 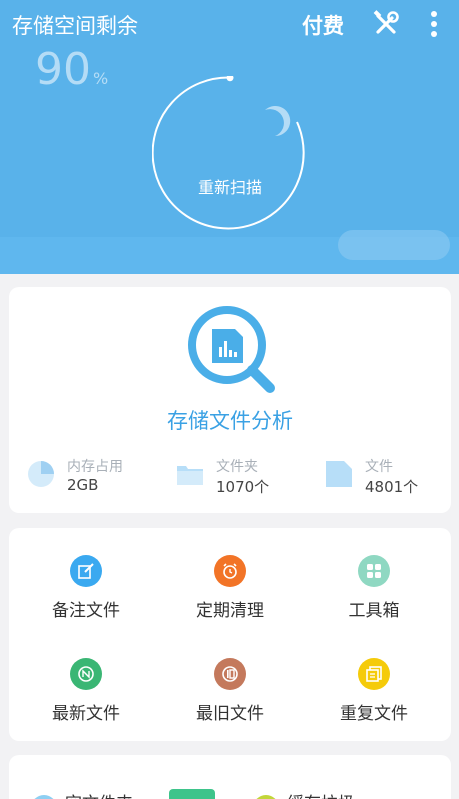 What do you see at coordinates (323, 25) in the screenshot?
I see `pay-button: 付费` at bounding box center [323, 25].